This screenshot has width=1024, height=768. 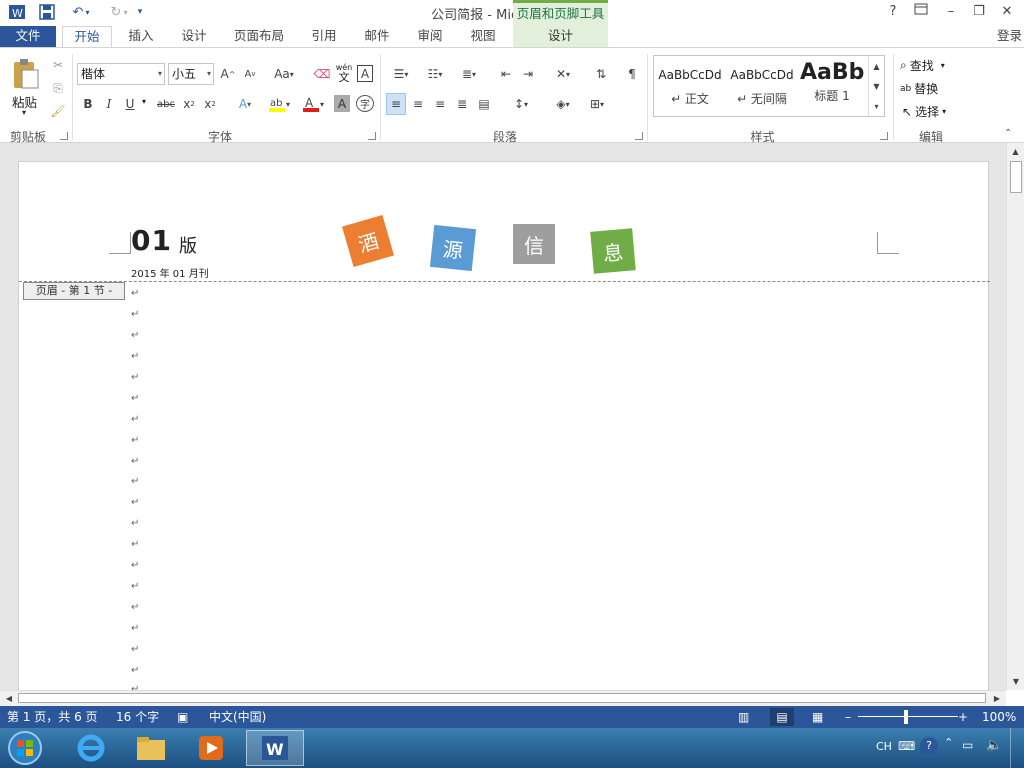 What do you see at coordinates (963, 717) in the screenshot?
I see `zoom-in-icon: +` at bounding box center [963, 717].